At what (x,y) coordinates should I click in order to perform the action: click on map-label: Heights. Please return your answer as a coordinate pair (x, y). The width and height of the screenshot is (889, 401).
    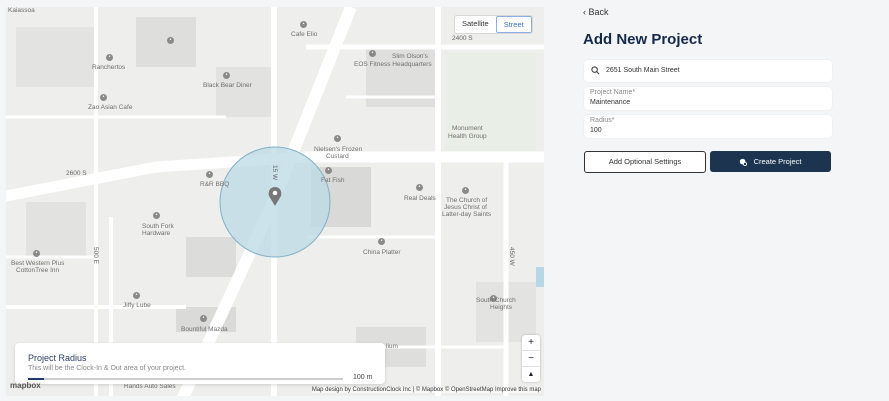
    Looking at the image, I should click on (501, 307).